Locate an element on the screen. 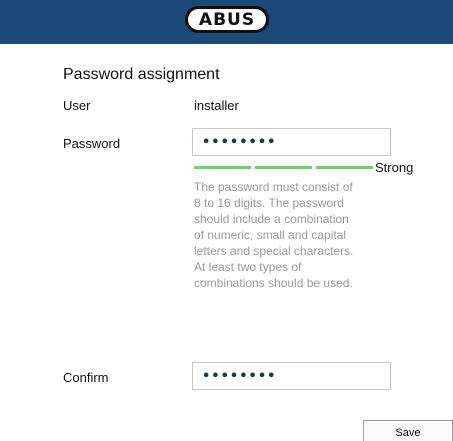 The height and width of the screenshot is (441, 453). hint-line: should include a combination is located at coordinates (271, 219).